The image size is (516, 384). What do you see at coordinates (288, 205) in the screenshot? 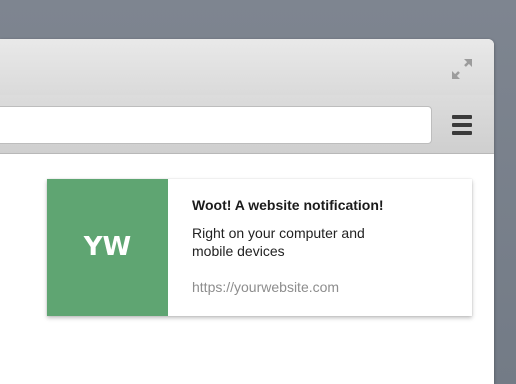
I see `notification-title: Woot! A website notification!` at bounding box center [288, 205].